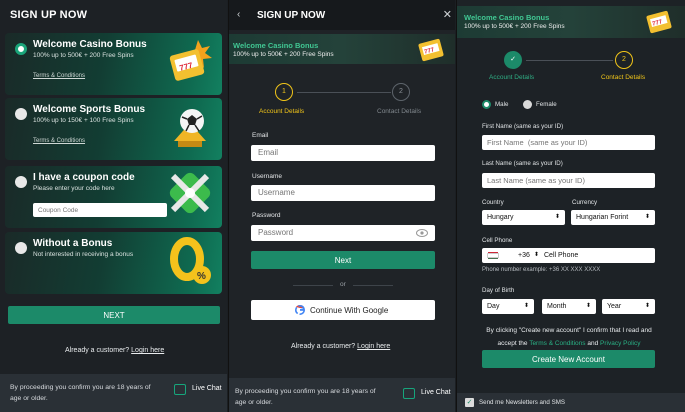 This screenshot has width=685, height=412. What do you see at coordinates (343, 233) in the screenshot?
I see `password-field` at bounding box center [343, 233].